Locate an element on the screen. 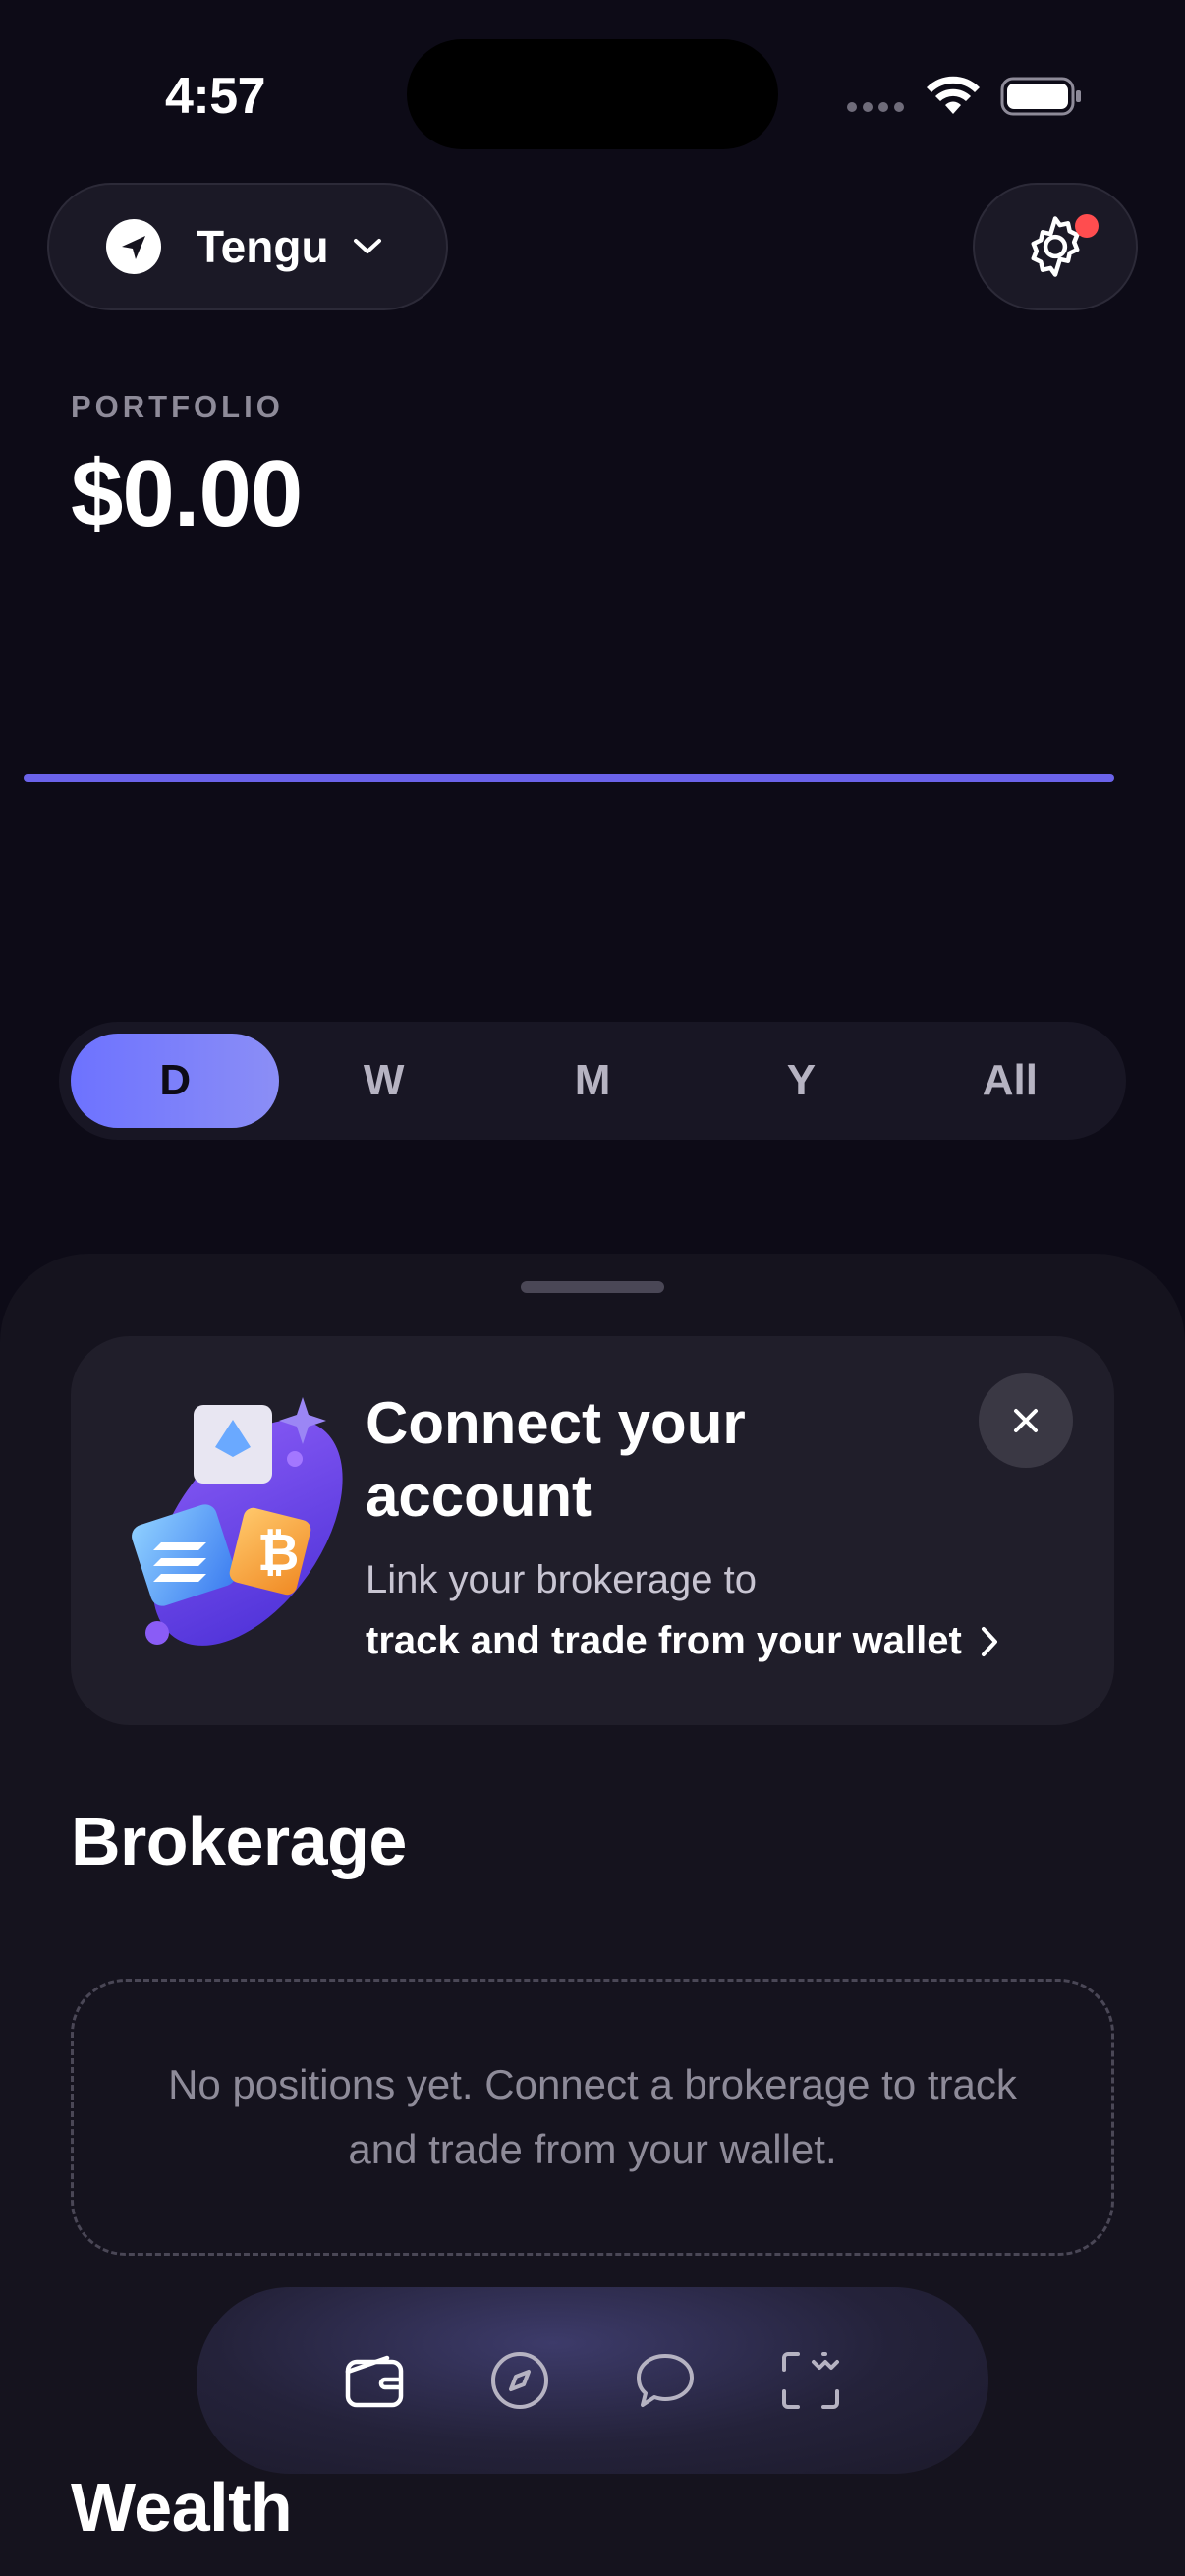 Image resolution: width=1185 pixels, height=2576 pixels. portfolio-label: PORTFOLIO is located at coordinates (178, 406).